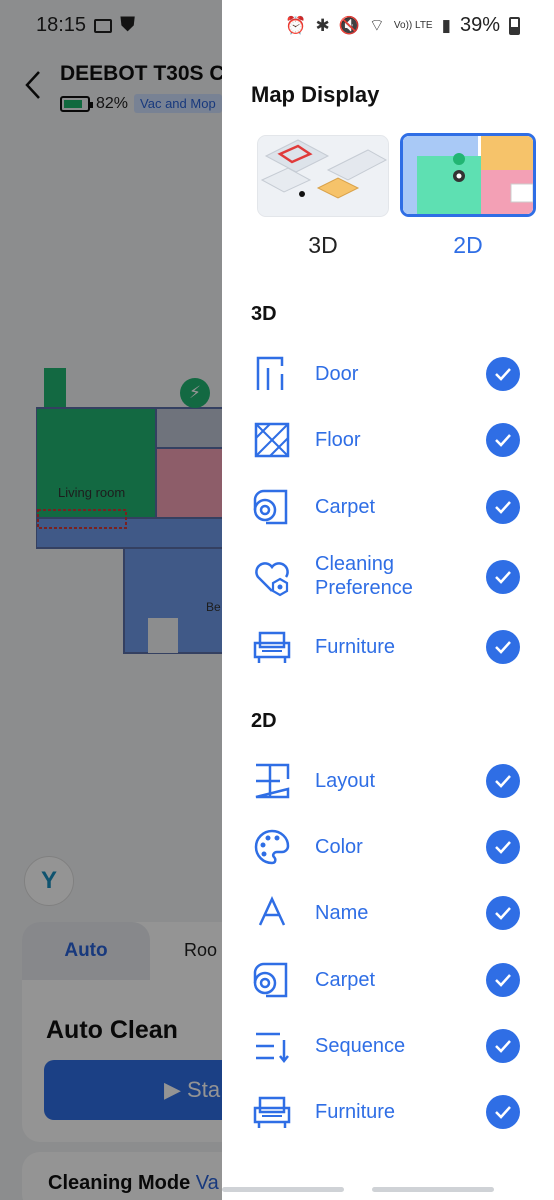  I want to click on mute-icon: 🔇, so click(349, 25).